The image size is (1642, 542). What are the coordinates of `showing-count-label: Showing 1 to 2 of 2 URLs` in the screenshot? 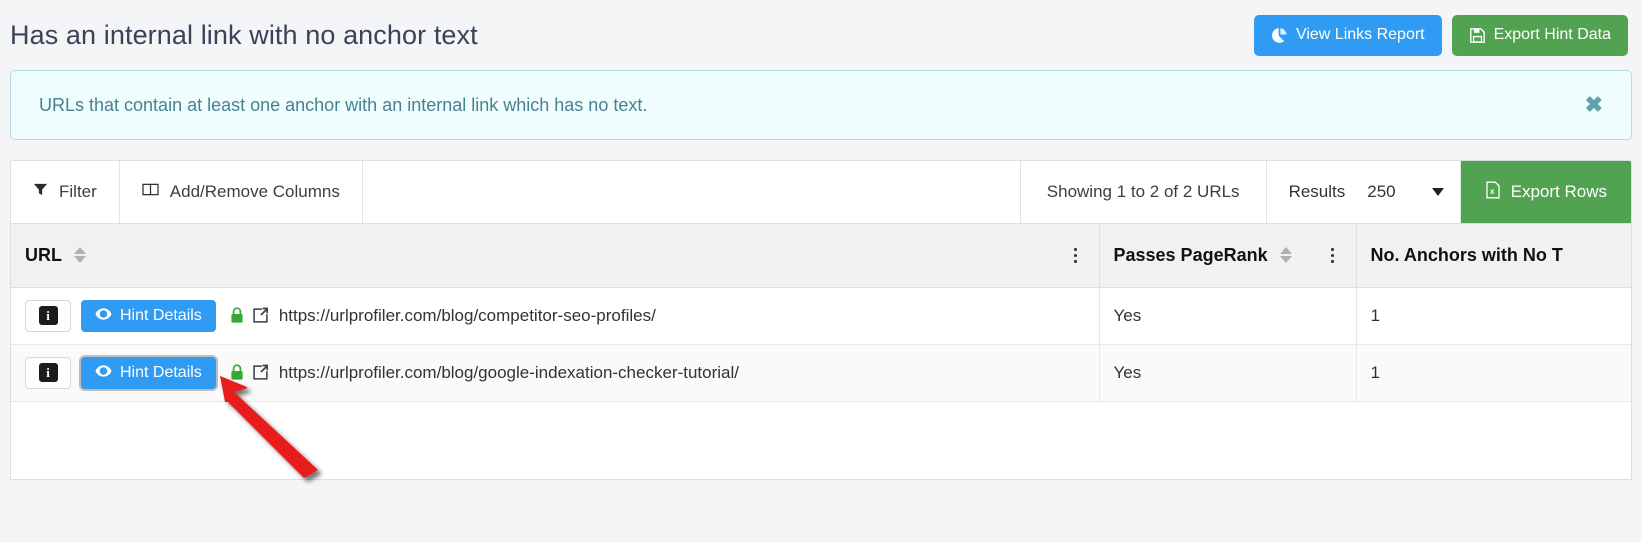 It's located at (1144, 192).